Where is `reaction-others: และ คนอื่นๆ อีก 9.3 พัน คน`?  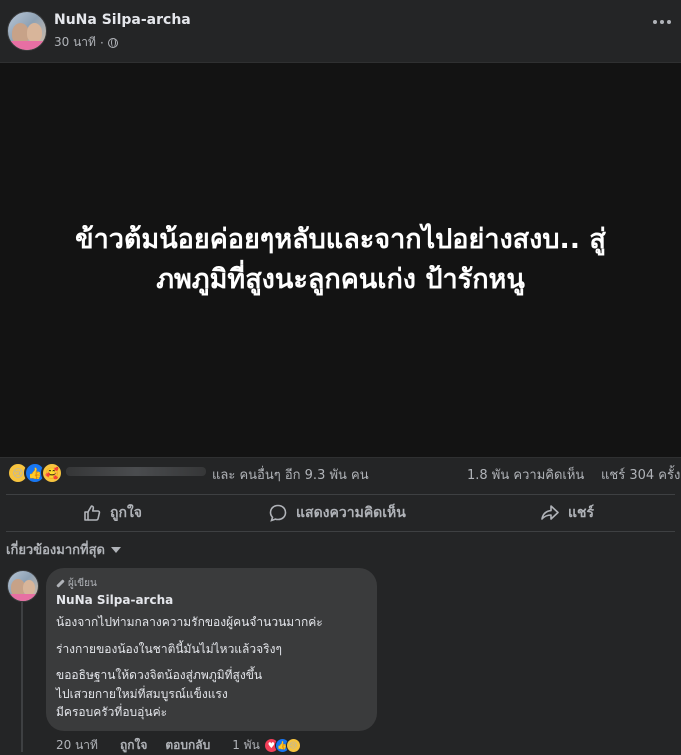
reaction-others: และ คนอื่นๆ อีก 9.3 พัน คน is located at coordinates (290, 474).